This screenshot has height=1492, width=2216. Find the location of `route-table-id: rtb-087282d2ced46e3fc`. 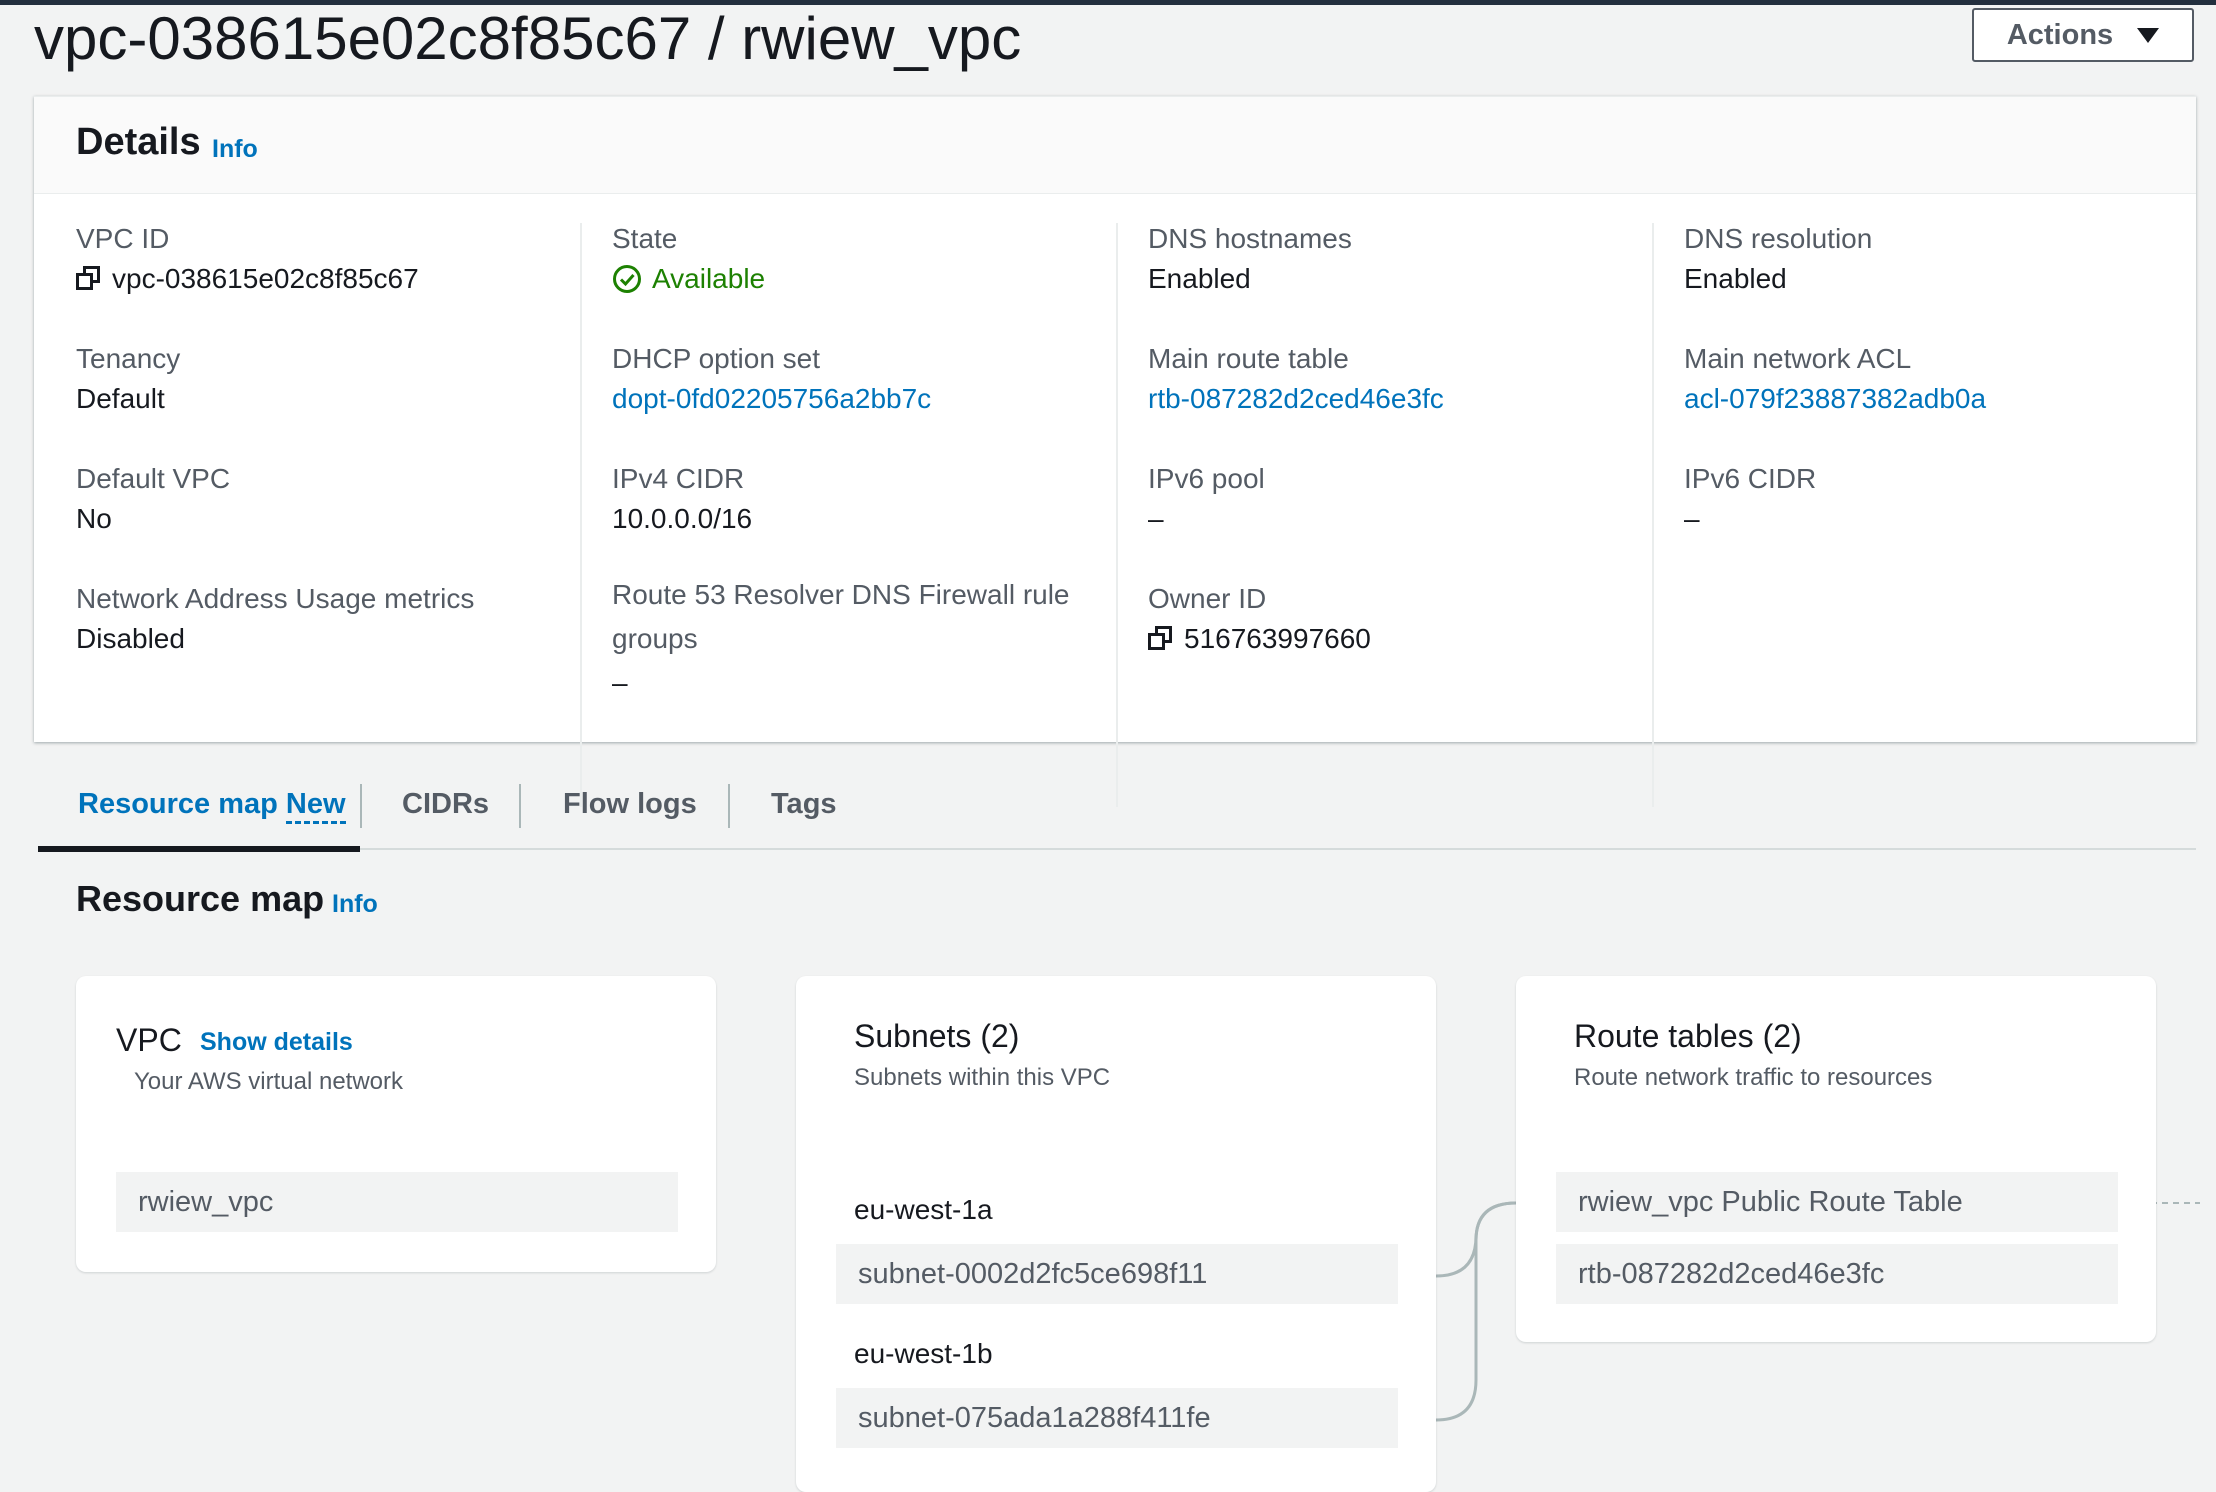

route-table-id: rtb-087282d2ced46e3fc is located at coordinates (1837, 1274).